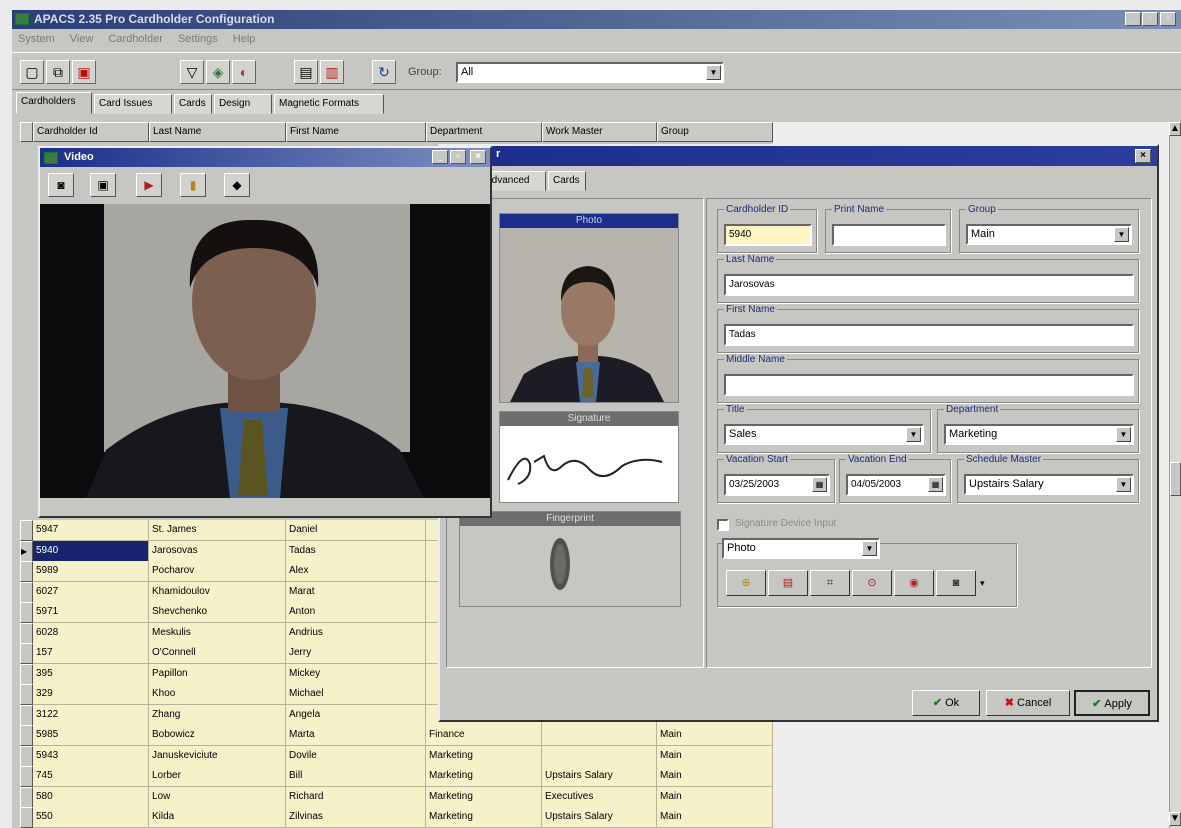 The width and height of the screenshot is (1181, 828). What do you see at coordinates (217, 132) in the screenshot?
I see `column-header-last-name: Last Name` at bounding box center [217, 132].